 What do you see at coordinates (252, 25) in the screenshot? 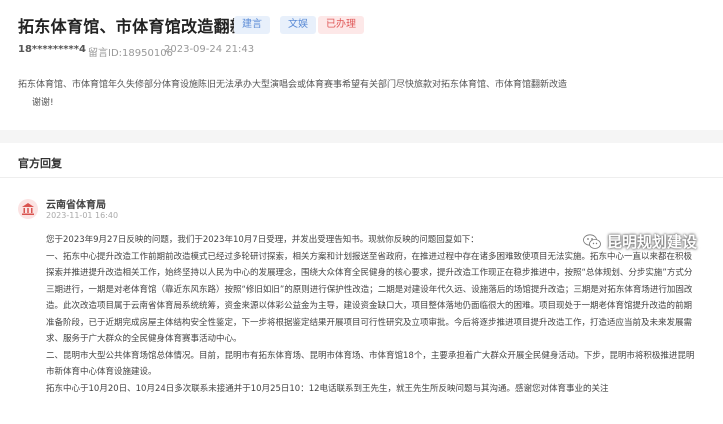
I see `tag-suggestion: 建言` at bounding box center [252, 25].